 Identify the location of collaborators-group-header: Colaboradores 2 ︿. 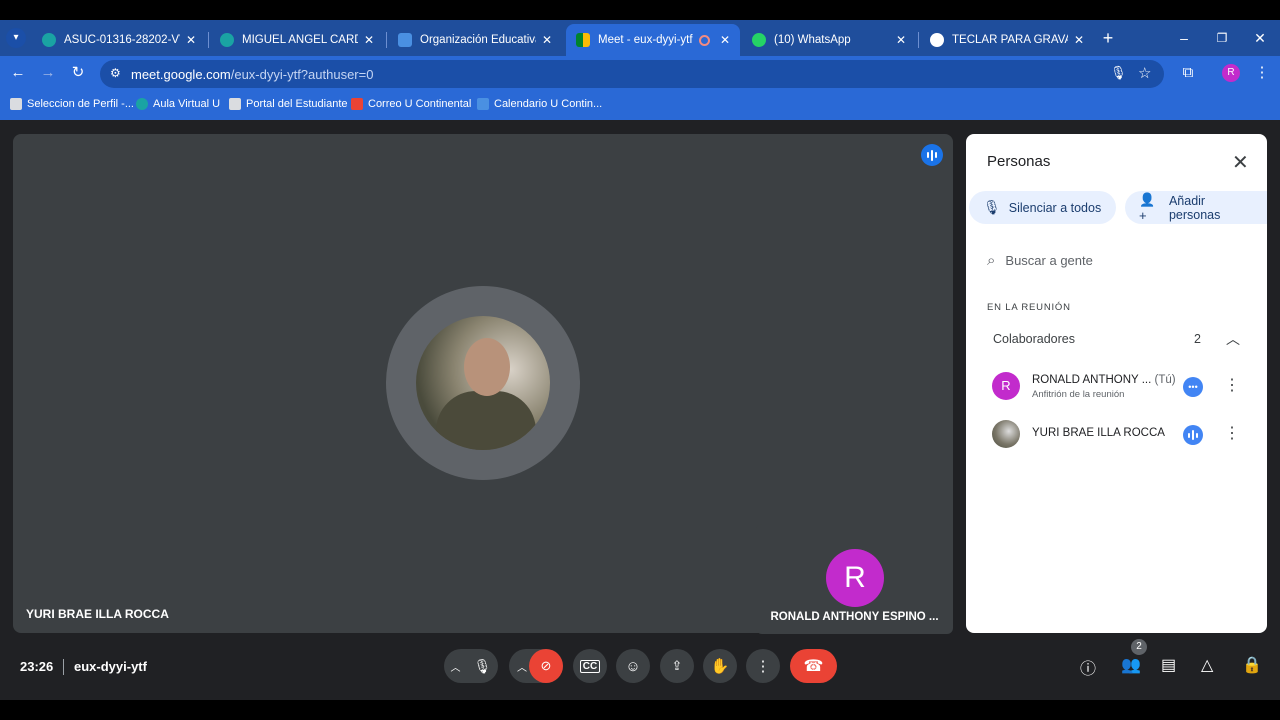
(1118, 339).